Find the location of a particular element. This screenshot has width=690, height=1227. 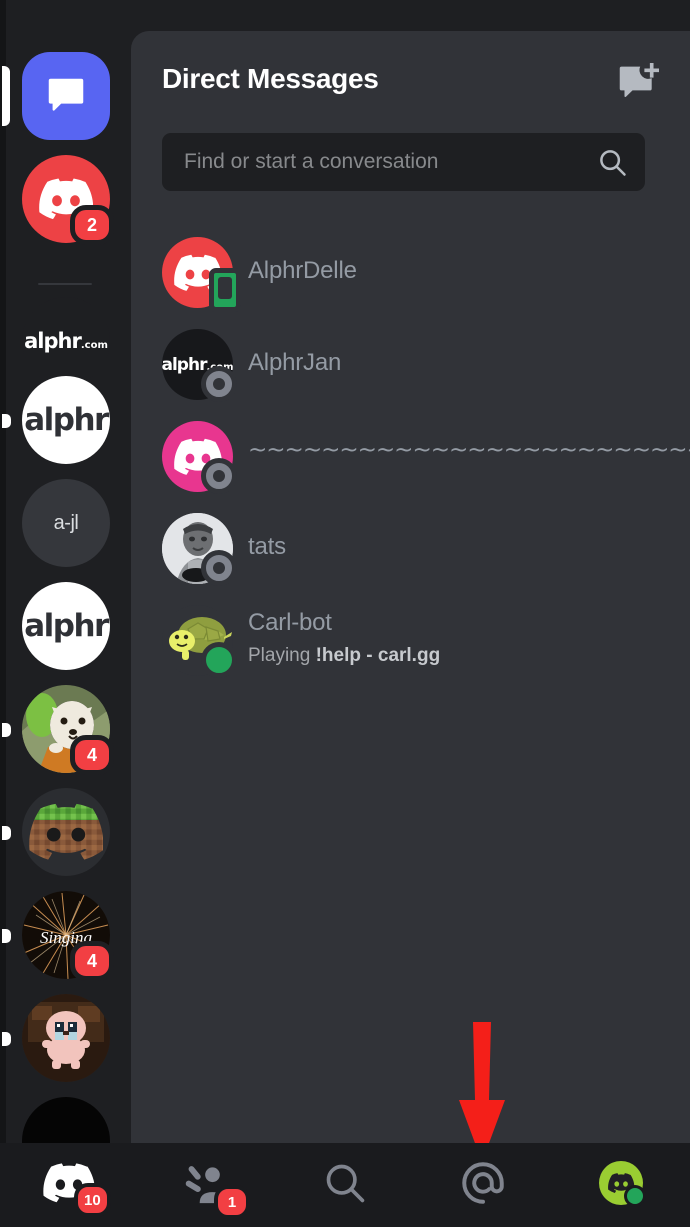

alphr-com-logo: alphr.com is located at coordinates (66, 341).